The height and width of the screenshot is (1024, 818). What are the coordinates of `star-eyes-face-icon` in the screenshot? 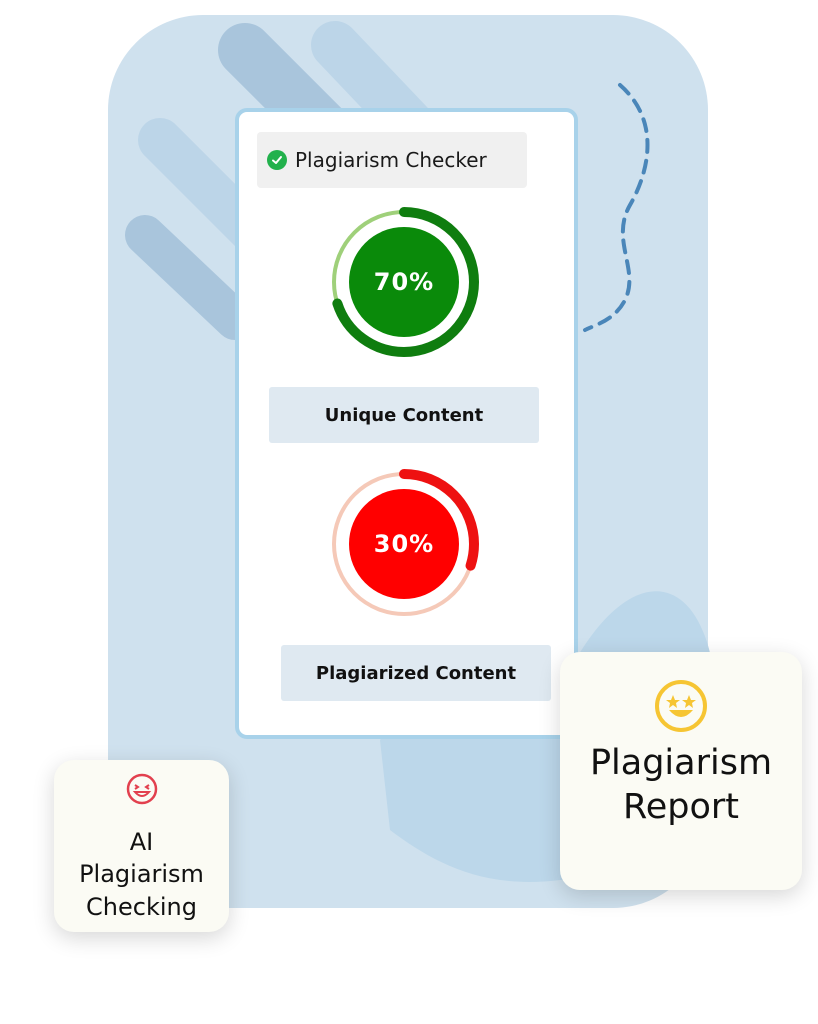 It's located at (681, 708).